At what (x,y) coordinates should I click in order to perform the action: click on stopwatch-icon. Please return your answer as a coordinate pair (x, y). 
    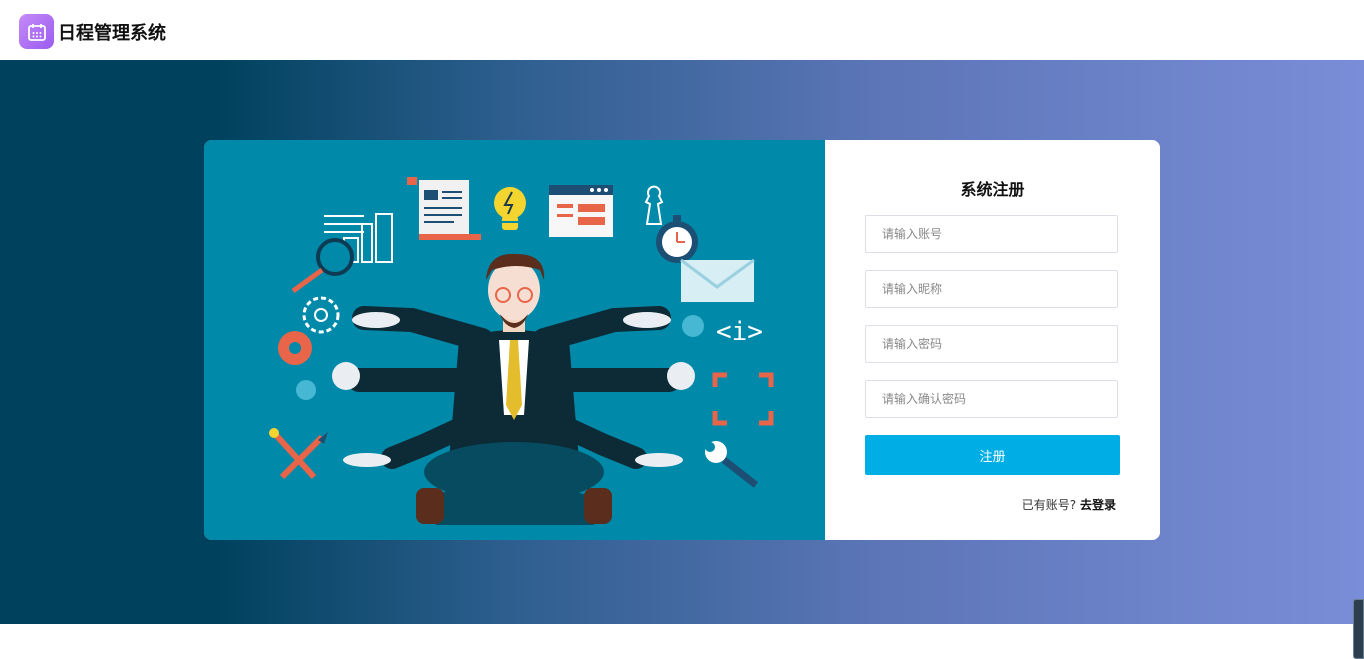
    Looking at the image, I should click on (677, 239).